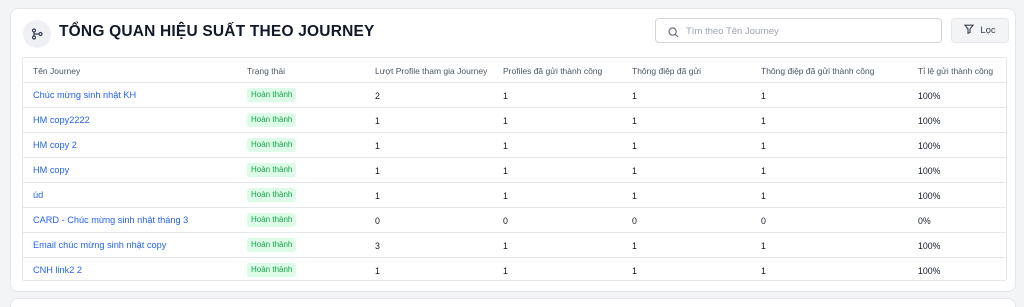 The image size is (1024, 307). Describe the element at coordinates (436, 71) in the screenshot. I see `column-header-participants: Lượt Profile tham gia Journey` at that location.